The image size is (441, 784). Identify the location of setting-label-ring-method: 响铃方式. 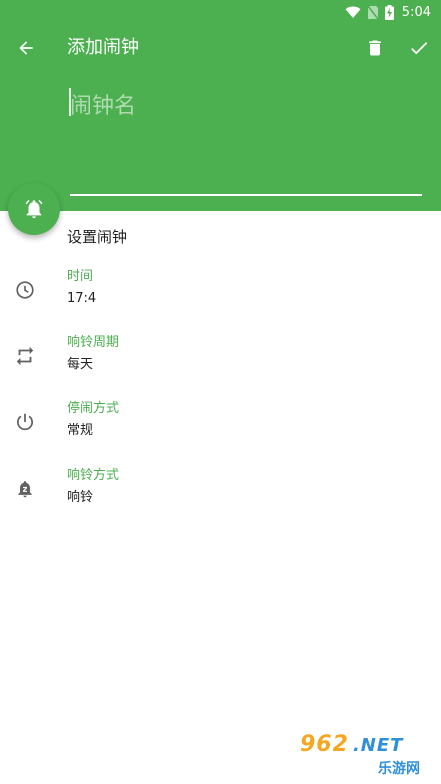
(93, 475).